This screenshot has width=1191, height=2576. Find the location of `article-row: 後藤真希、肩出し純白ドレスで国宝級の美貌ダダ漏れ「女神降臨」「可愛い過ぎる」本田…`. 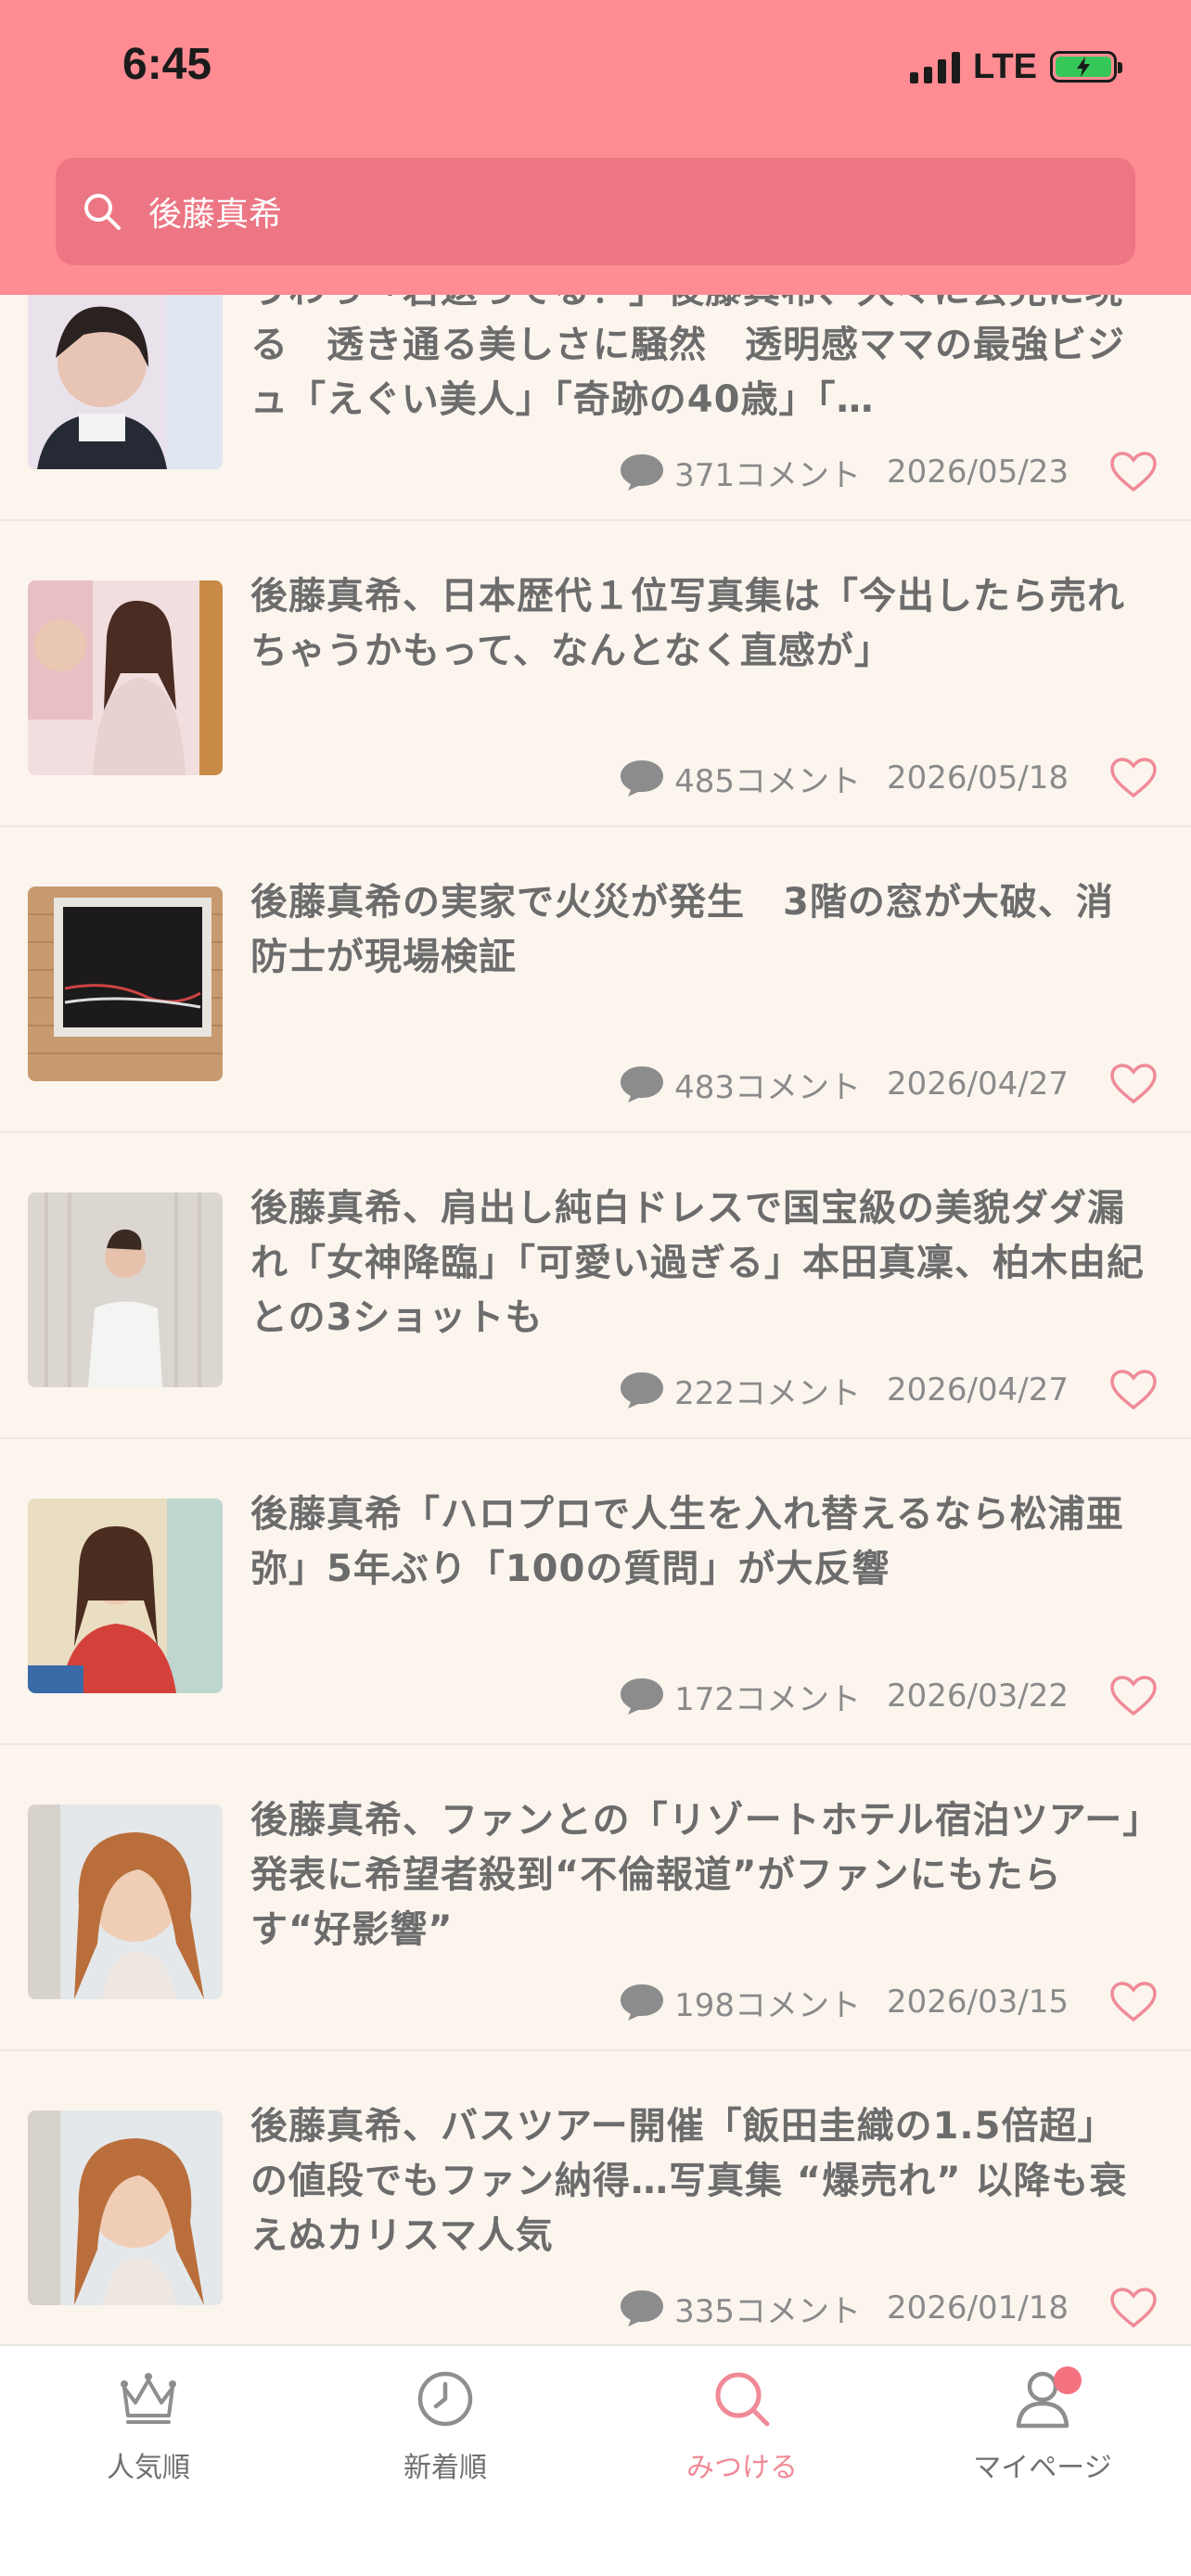

article-row: 後藤真希、肩出し純白ドレスで国宝級の美貌ダダ漏れ「女神降臨」「可愛い過ぎる」本田… is located at coordinates (595, 1286).